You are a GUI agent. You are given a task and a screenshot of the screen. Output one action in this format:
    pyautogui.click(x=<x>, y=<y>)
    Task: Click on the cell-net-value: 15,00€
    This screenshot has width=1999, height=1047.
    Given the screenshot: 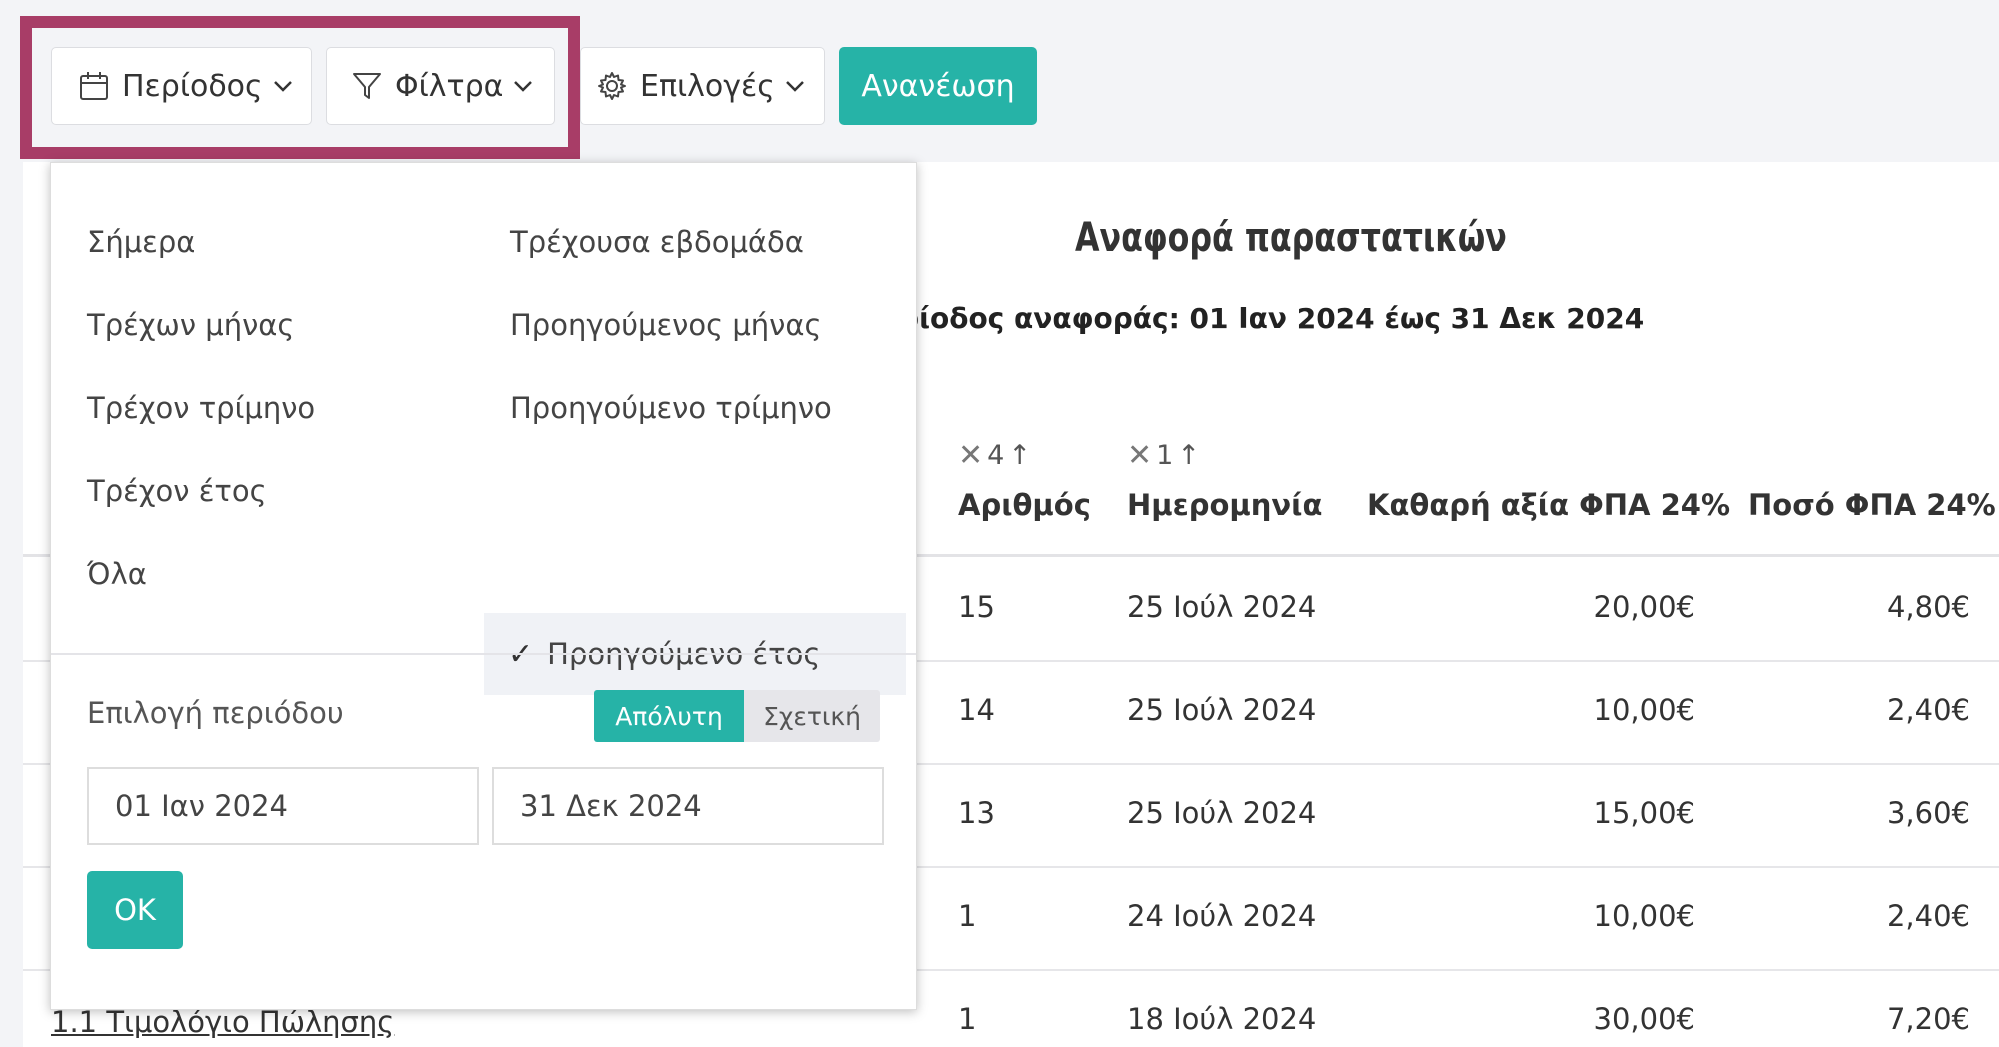 What is the action you would take?
    pyautogui.click(x=1644, y=813)
    